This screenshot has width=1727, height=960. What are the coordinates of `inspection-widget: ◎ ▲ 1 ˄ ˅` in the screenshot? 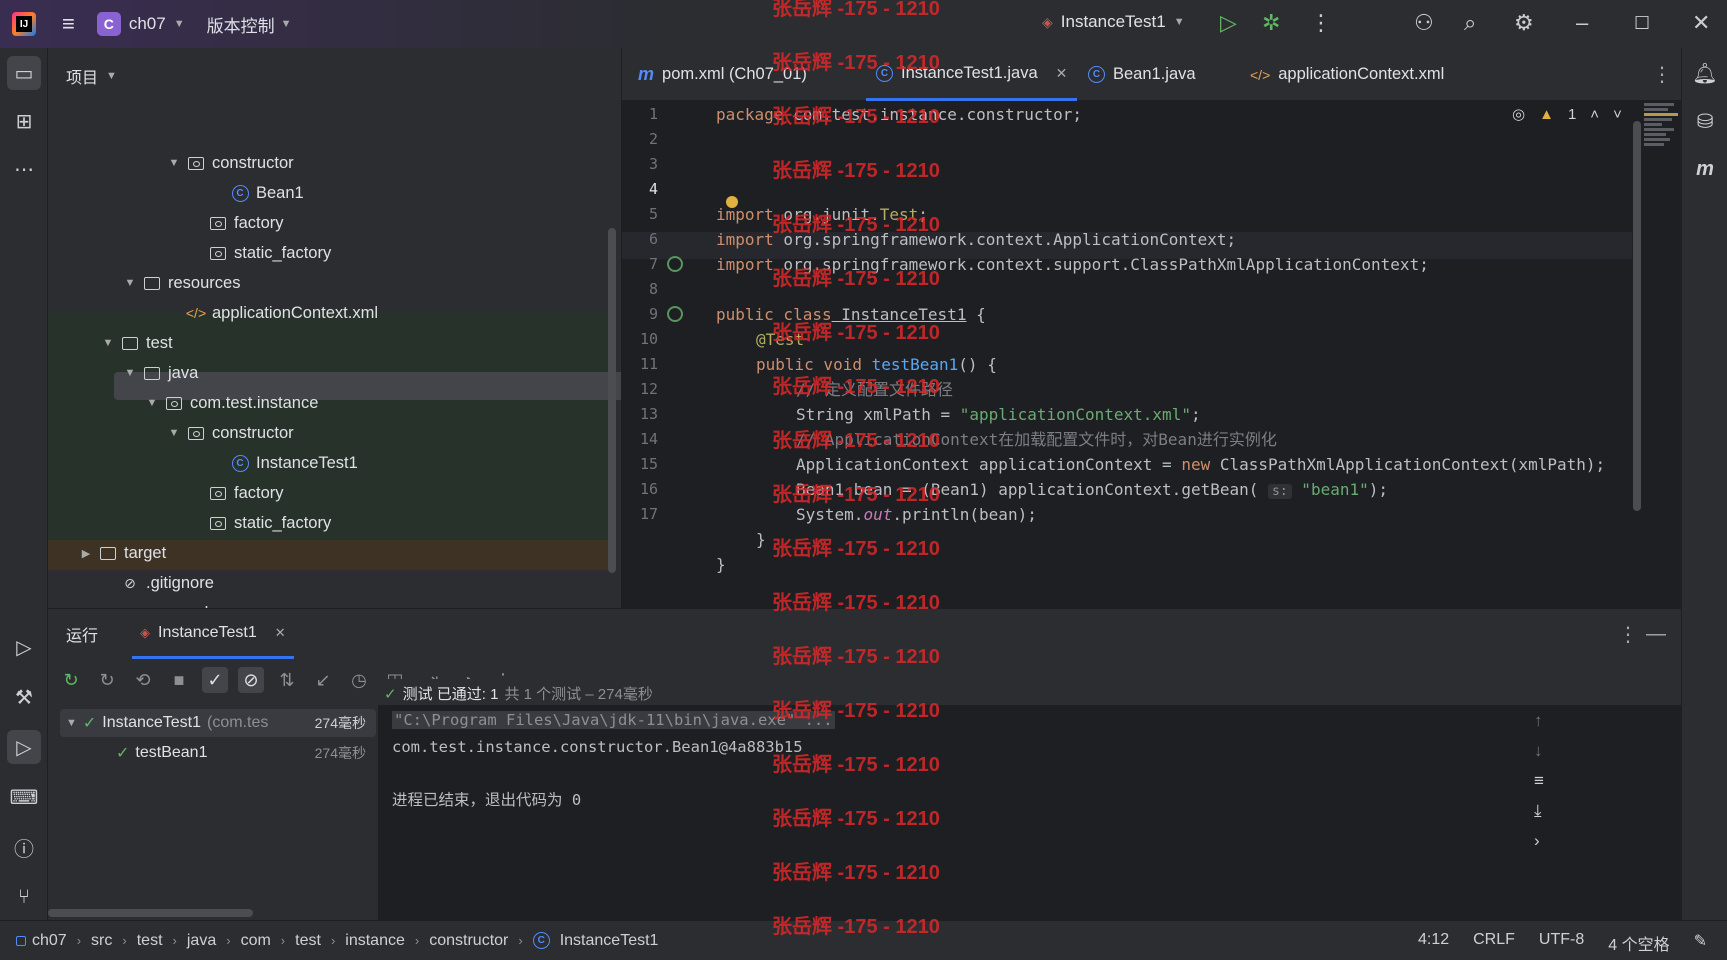 It's located at (1567, 114).